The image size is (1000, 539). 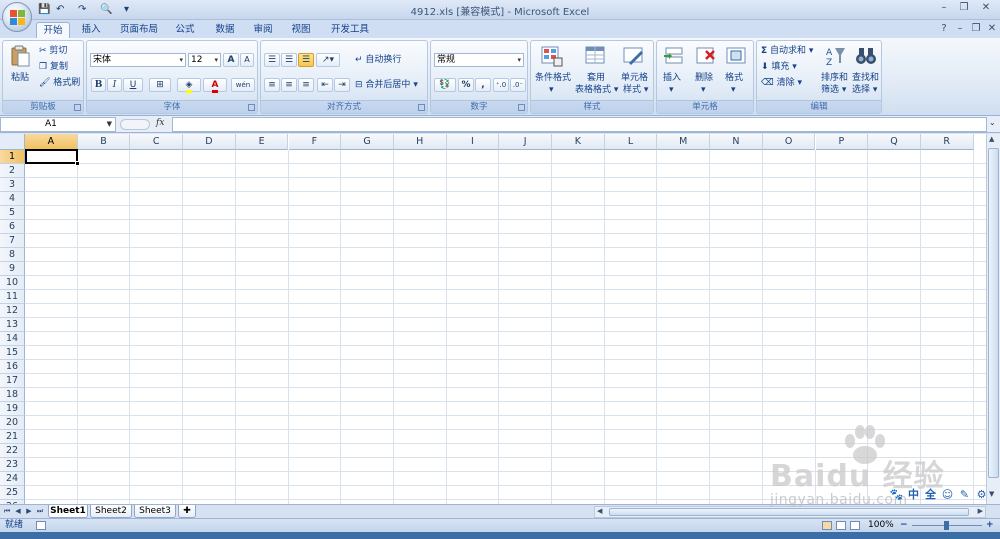 What do you see at coordinates (789, 512) in the screenshot?
I see `horizontal-scroll-thumb` at bounding box center [789, 512].